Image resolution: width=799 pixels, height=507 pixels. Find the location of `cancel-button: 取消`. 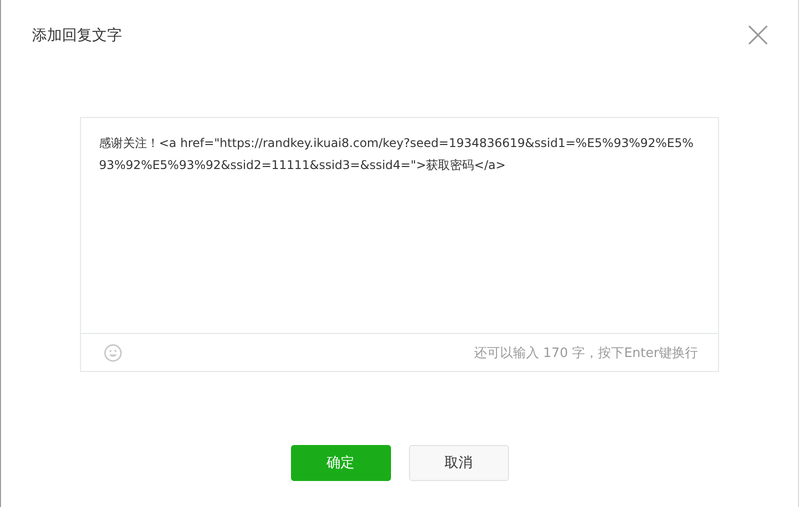

cancel-button: 取消 is located at coordinates (458, 463).